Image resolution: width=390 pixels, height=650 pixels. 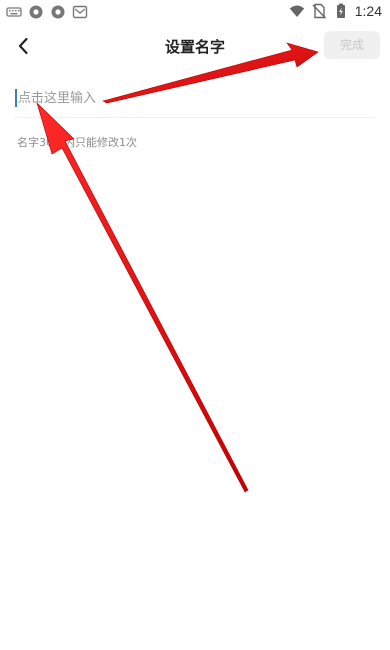 What do you see at coordinates (340, 10) in the screenshot?
I see `battery-icon` at bounding box center [340, 10].